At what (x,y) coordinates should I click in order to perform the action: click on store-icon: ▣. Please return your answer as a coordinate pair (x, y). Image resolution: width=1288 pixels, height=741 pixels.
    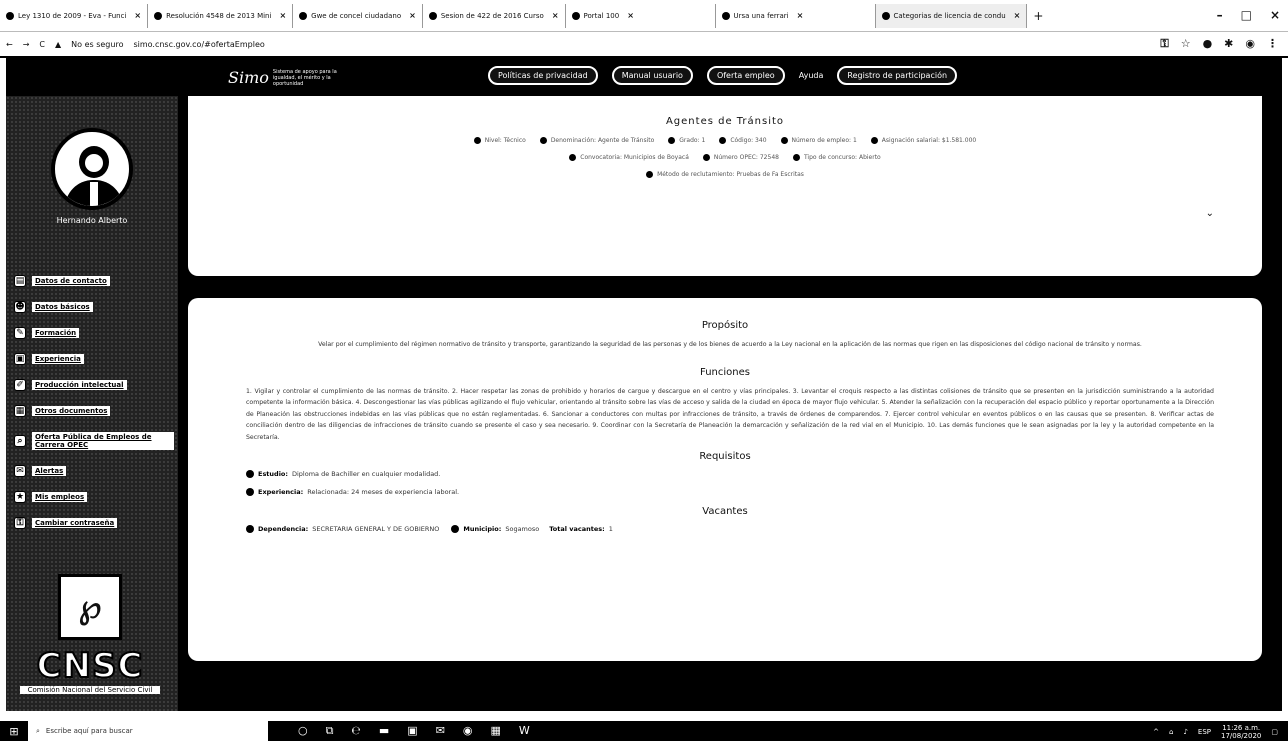
    Looking at the image, I should click on (412, 731).